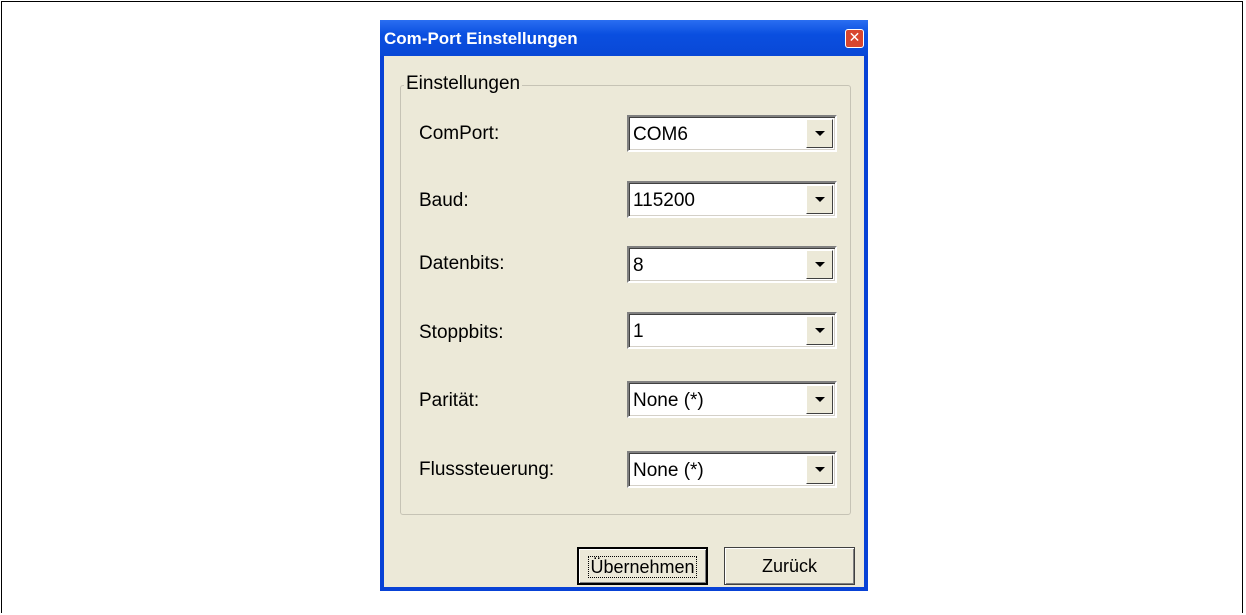 The width and height of the screenshot is (1246, 615). I want to click on baud-label: Baud:, so click(444, 200).